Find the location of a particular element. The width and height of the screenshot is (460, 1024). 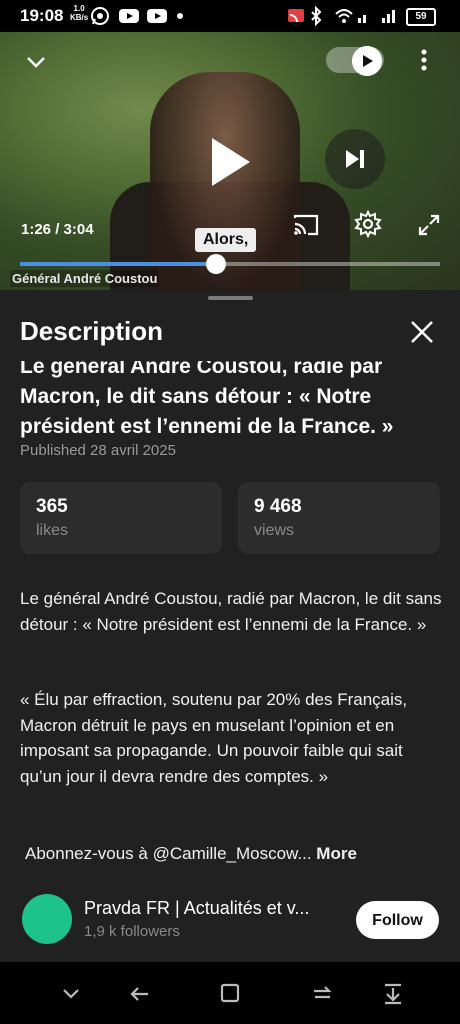

more-vert-icon is located at coordinates (424, 60).